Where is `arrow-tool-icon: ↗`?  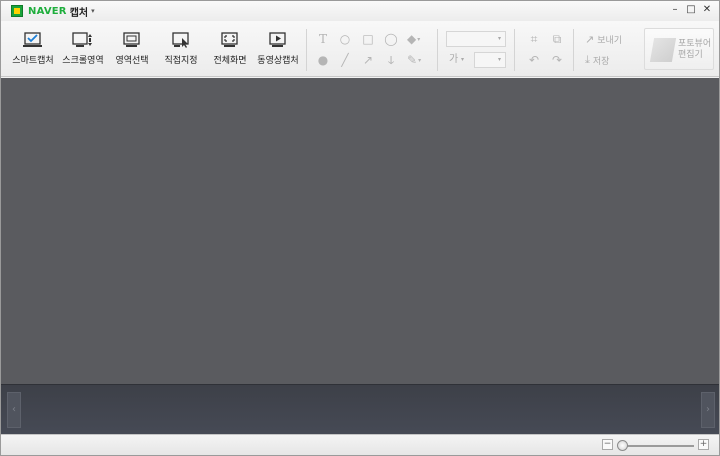 arrow-tool-icon: ↗ is located at coordinates (368, 60).